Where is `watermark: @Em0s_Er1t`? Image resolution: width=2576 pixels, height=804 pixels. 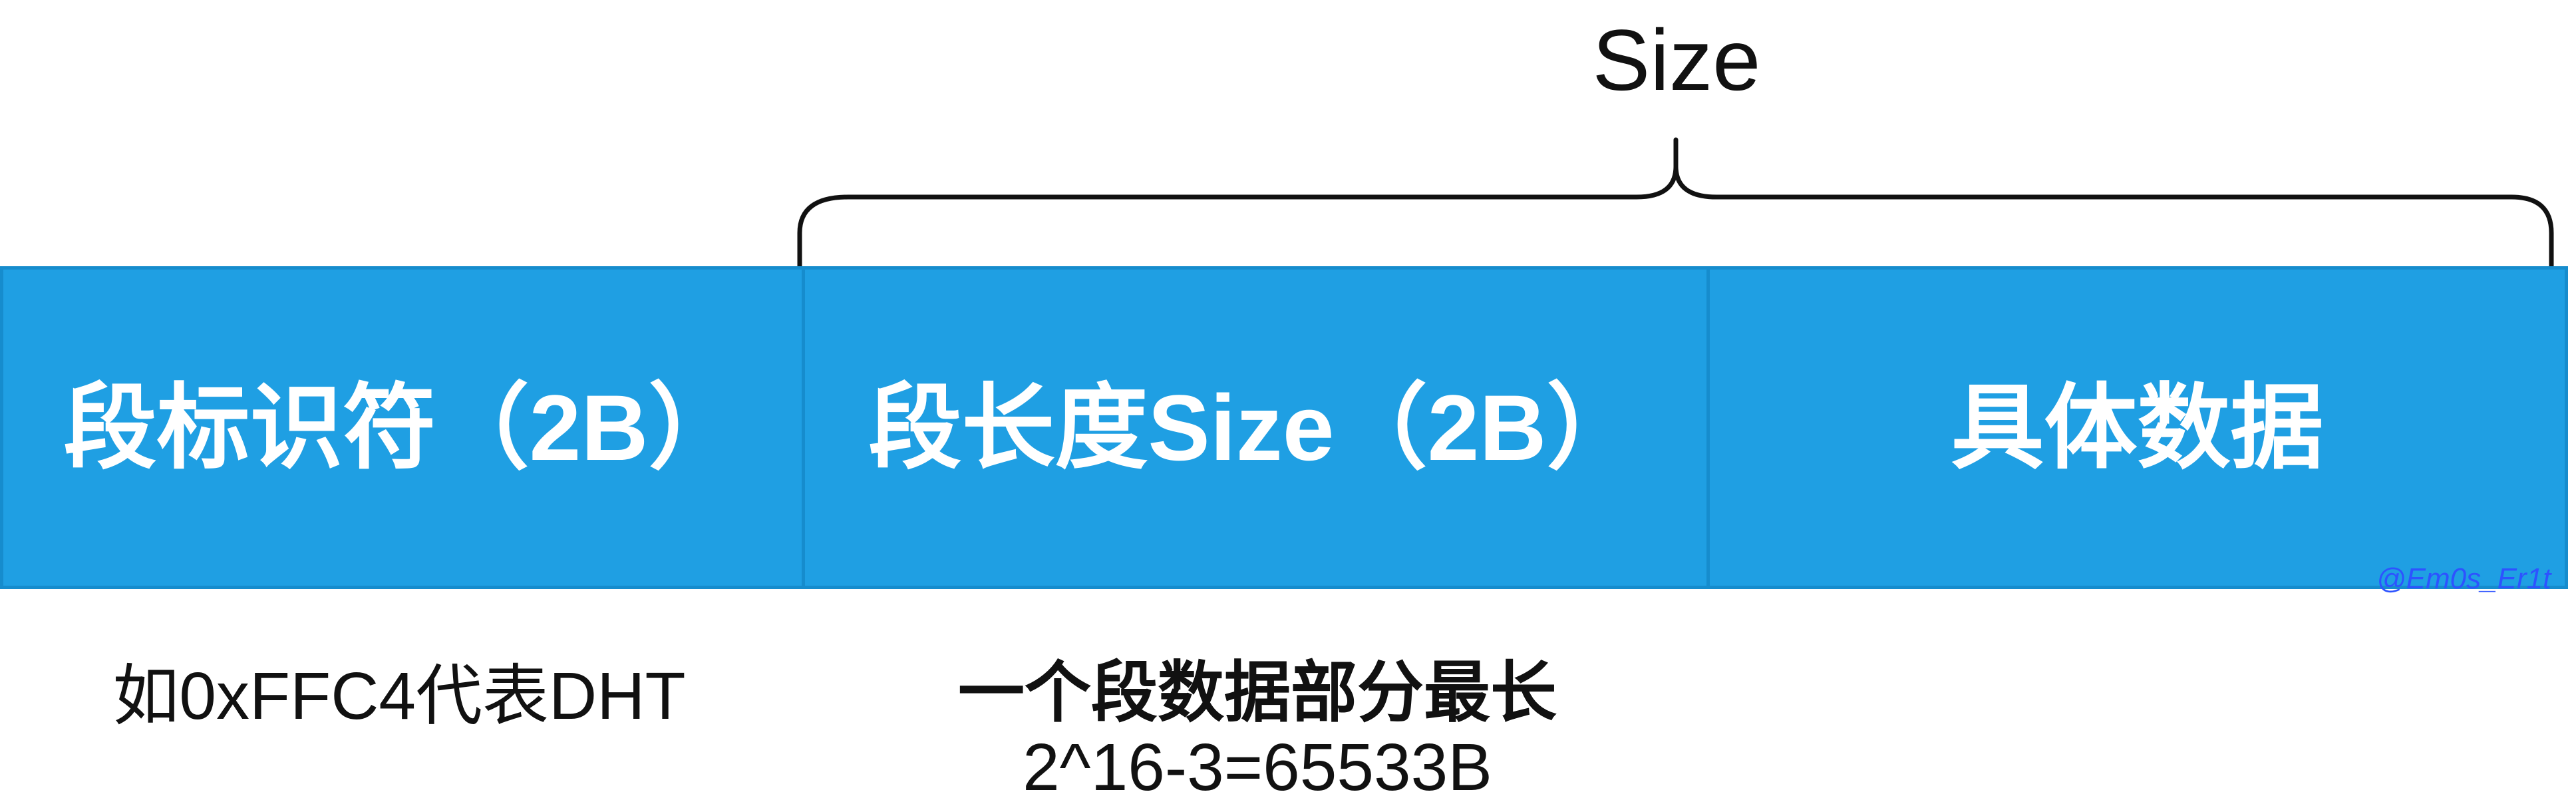 watermark: @Em0s_Er1t is located at coordinates (2463, 578).